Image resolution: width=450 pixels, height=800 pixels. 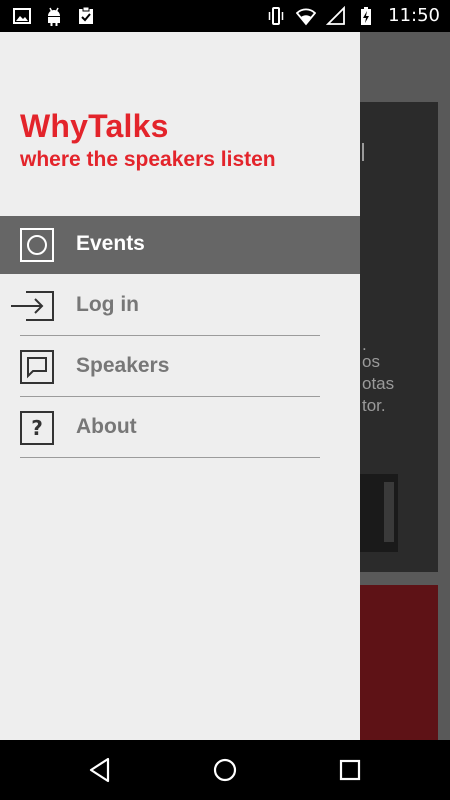 I want to click on drawer-item-login: Log in, so click(x=180, y=306).